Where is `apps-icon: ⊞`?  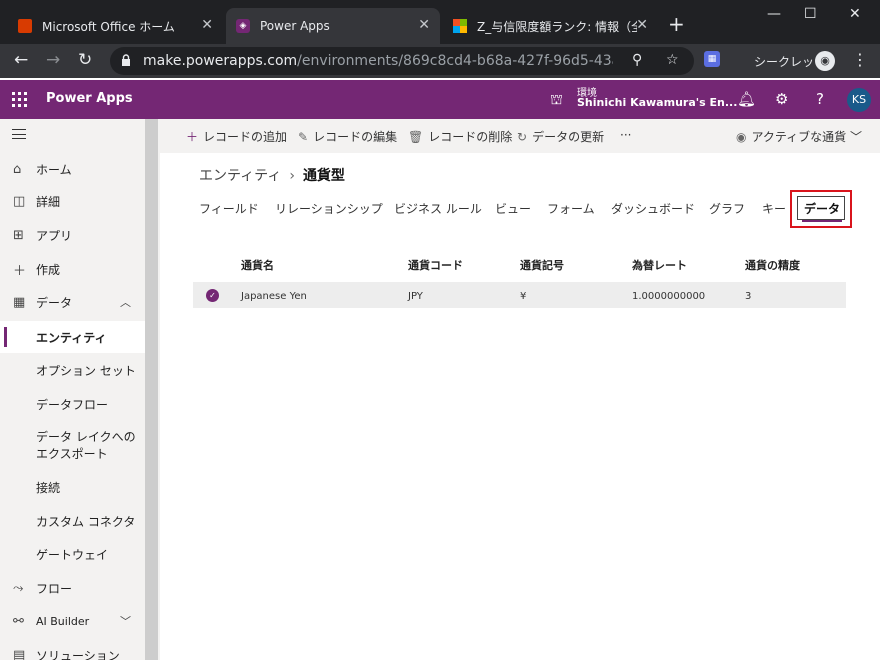
apps-icon: ⊞ is located at coordinates (18, 235).